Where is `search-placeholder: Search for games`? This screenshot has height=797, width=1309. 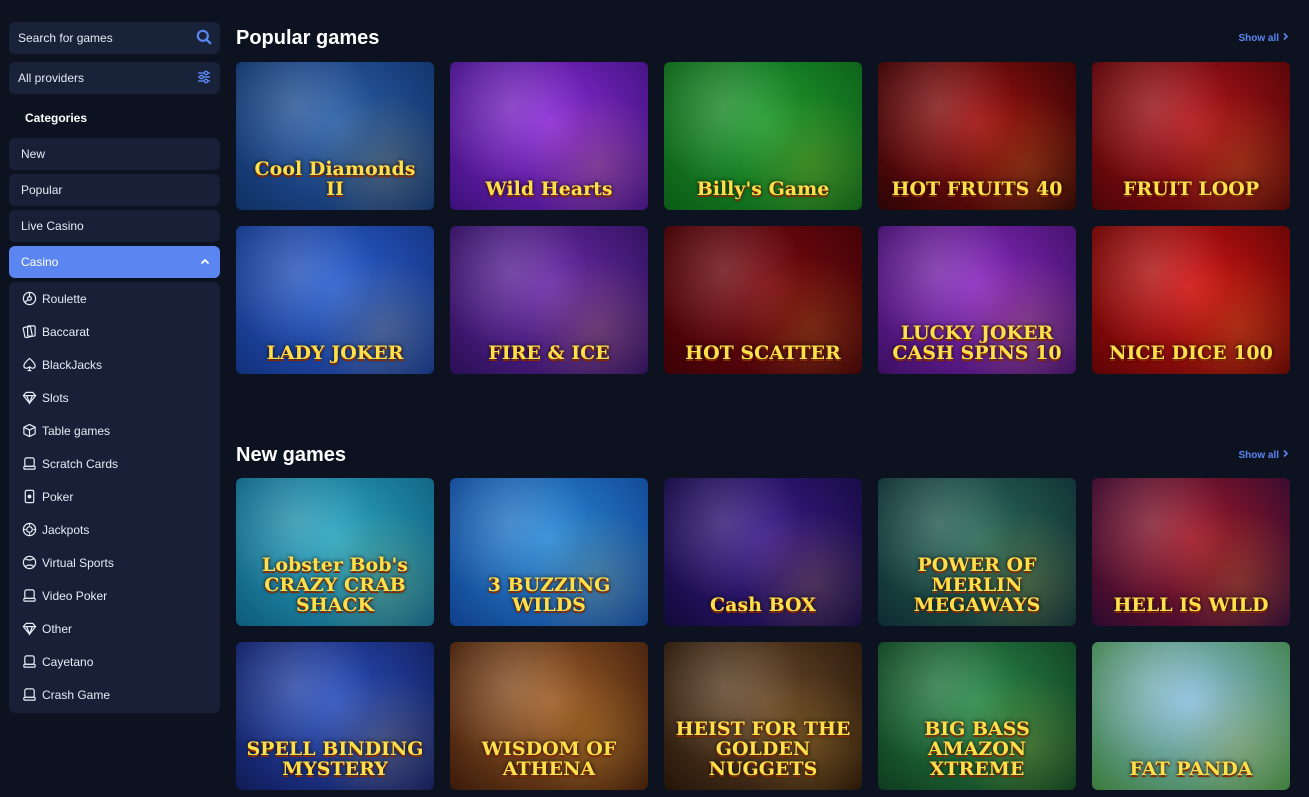 search-placeholder: Search for games is located at coordinates (65, 38).